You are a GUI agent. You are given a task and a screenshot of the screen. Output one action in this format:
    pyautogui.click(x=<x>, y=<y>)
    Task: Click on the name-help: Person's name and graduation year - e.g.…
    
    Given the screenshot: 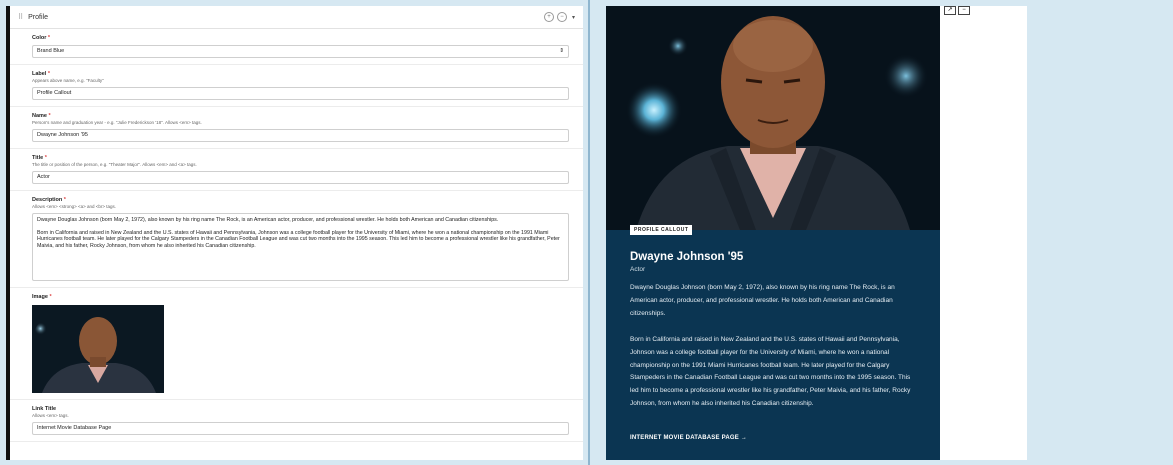 What is the action you would take?
    pyautogui.click(x=117, y=122)
    